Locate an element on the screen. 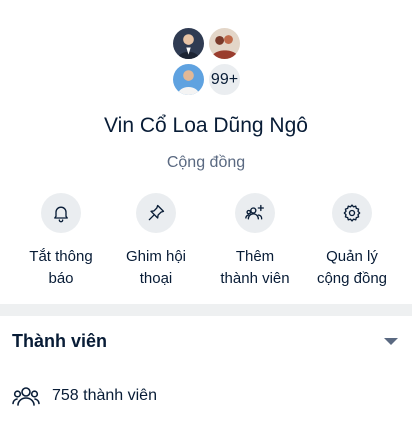 This screenshot has width=412, height=422. members-list-row: 758 thành viên is located at coordinates (206, 396).